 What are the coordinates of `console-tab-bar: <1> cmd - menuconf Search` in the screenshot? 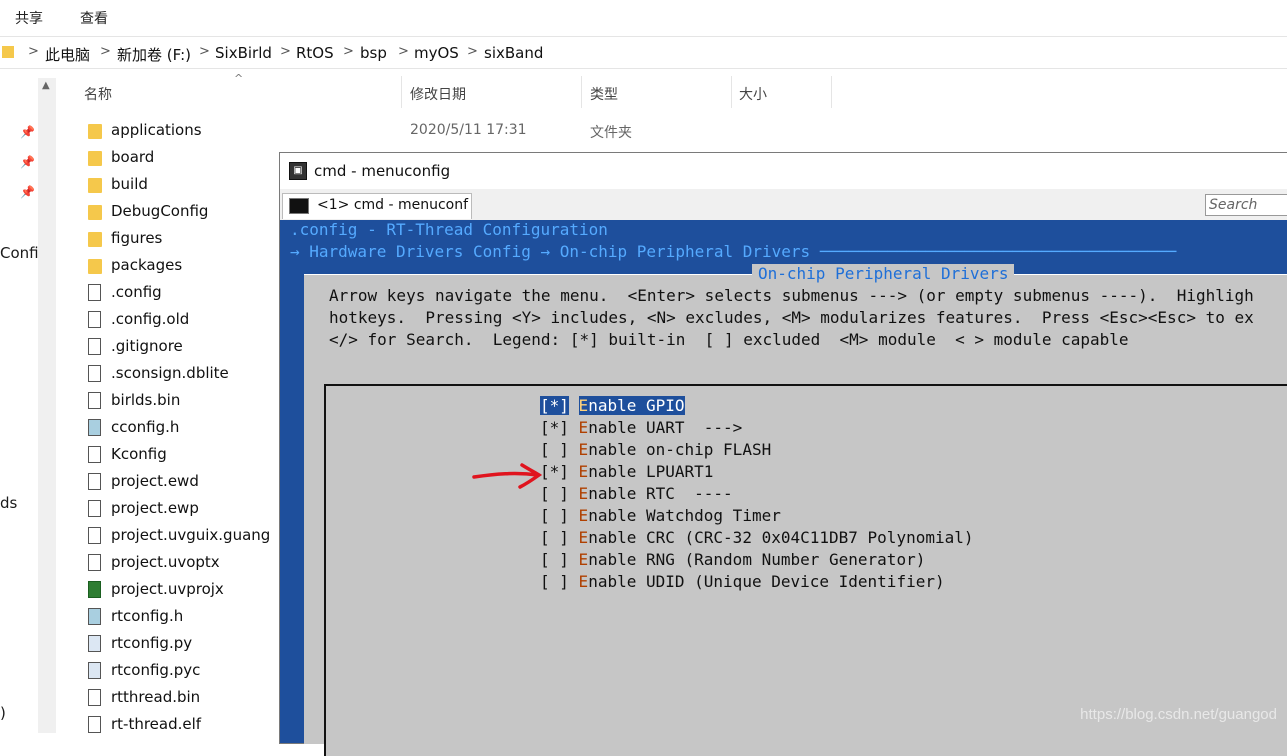 It's located at (783, 205).